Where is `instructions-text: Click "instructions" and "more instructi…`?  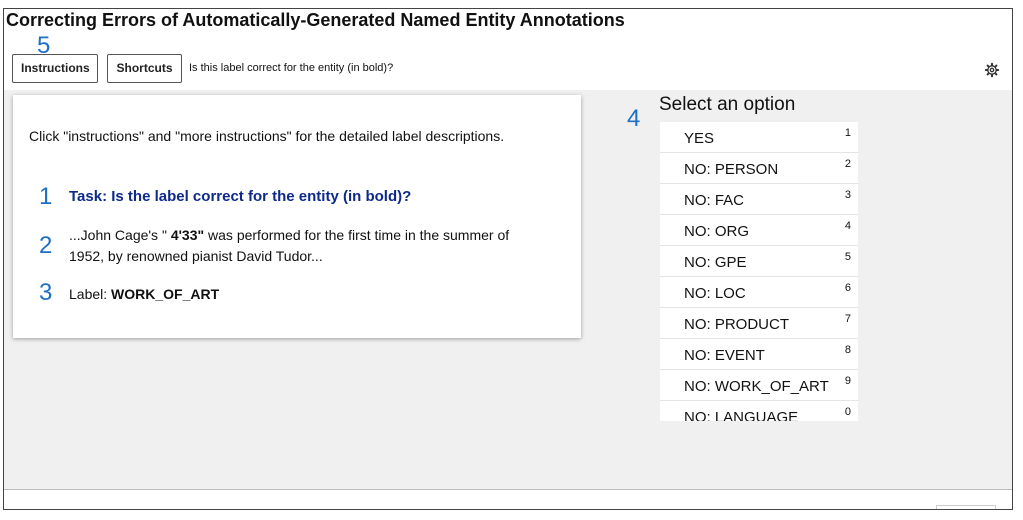
instructions-text: Click "instructions" and "more instructi… is located at coordinates (267, 136).